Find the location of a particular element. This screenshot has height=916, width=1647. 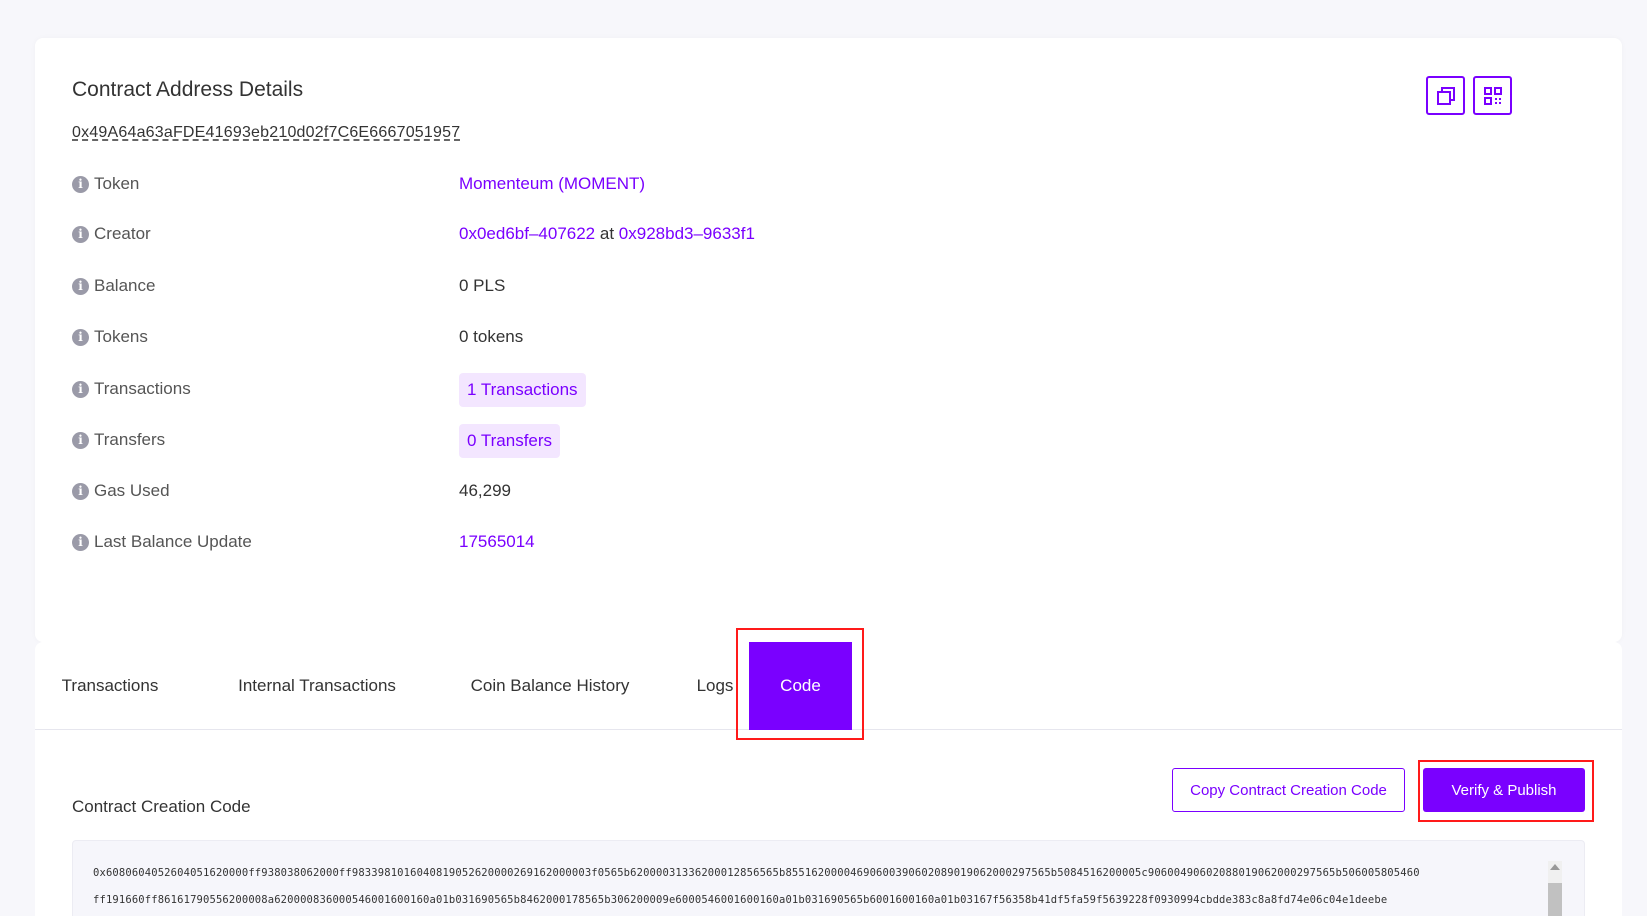

detail-row-last-balance-update: i Last Balance Update 17565014 is located at coordinates (672, 544).